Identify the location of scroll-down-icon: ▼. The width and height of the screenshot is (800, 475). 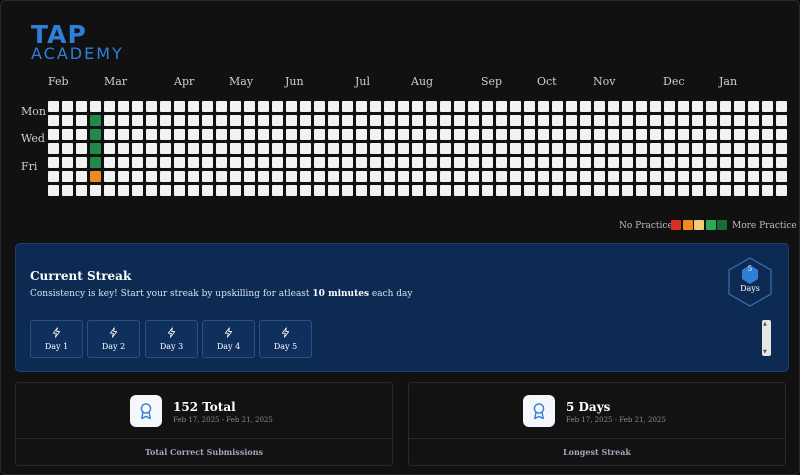
(765, 352).